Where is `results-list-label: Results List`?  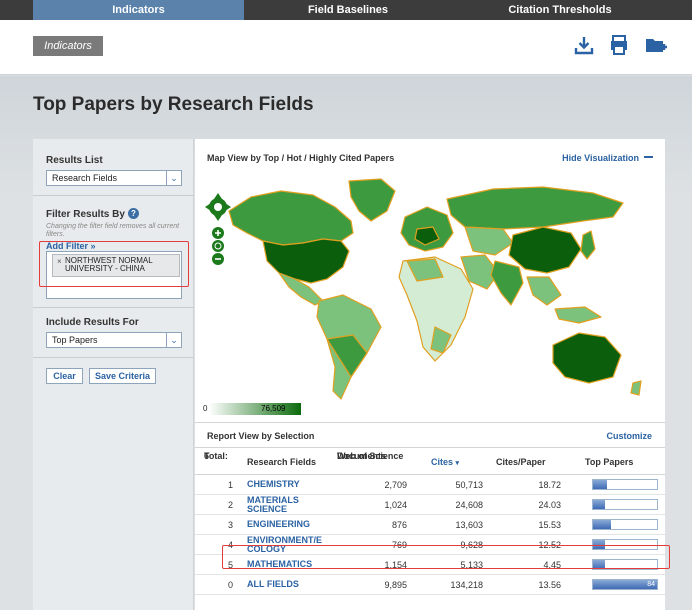
results-list-label: Results List is located at coordinates (74, 160).